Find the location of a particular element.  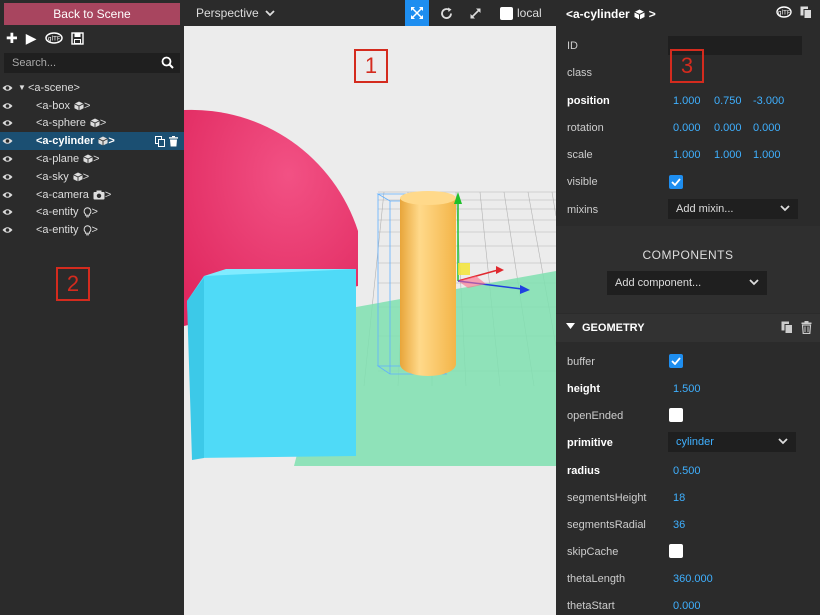

tree-item: <a-sphere > is located at coordinates (92, 124).